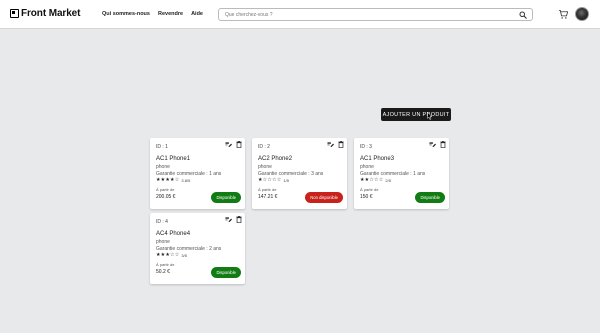 This screenshot has height=333, width=600. I want to click on logo: Front Market, so click(45, 13).